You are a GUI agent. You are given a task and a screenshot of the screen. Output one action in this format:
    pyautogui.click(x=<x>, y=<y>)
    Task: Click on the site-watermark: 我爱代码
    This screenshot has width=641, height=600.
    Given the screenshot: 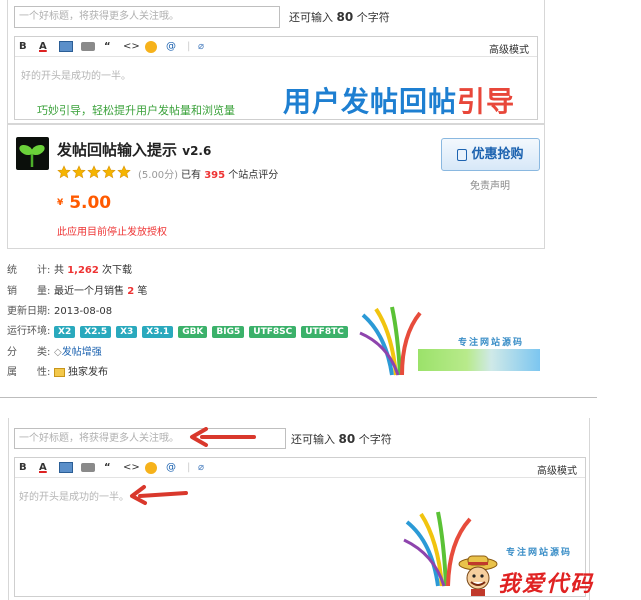 What is the action you would take?
    pyautogui.click(x=546, y=584)
    